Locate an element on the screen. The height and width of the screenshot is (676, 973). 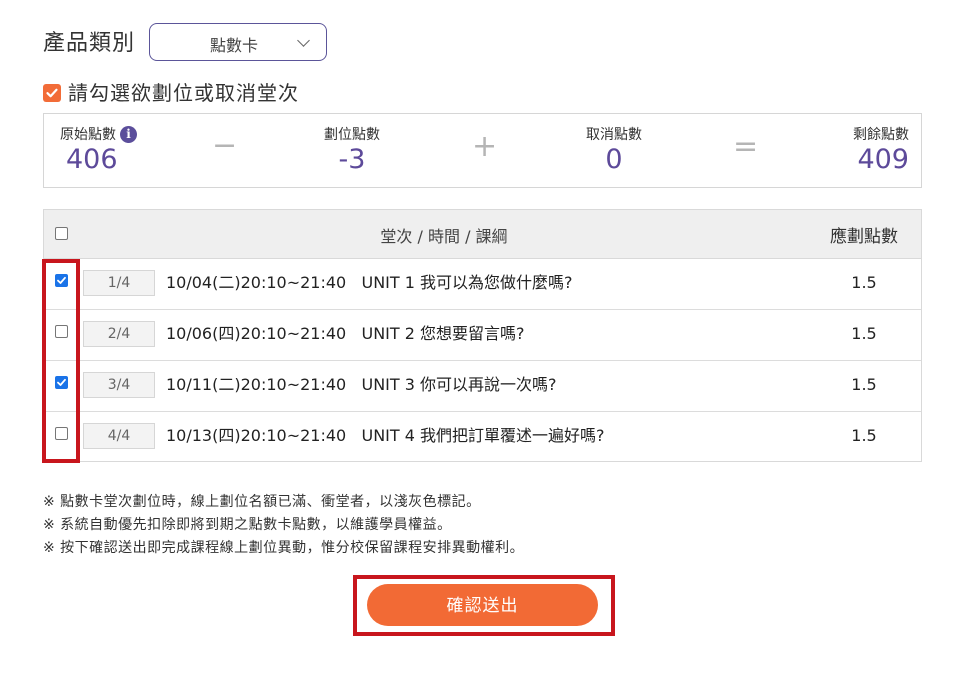
lesson-badge: 2/4 is located at coordinates (119, 334).